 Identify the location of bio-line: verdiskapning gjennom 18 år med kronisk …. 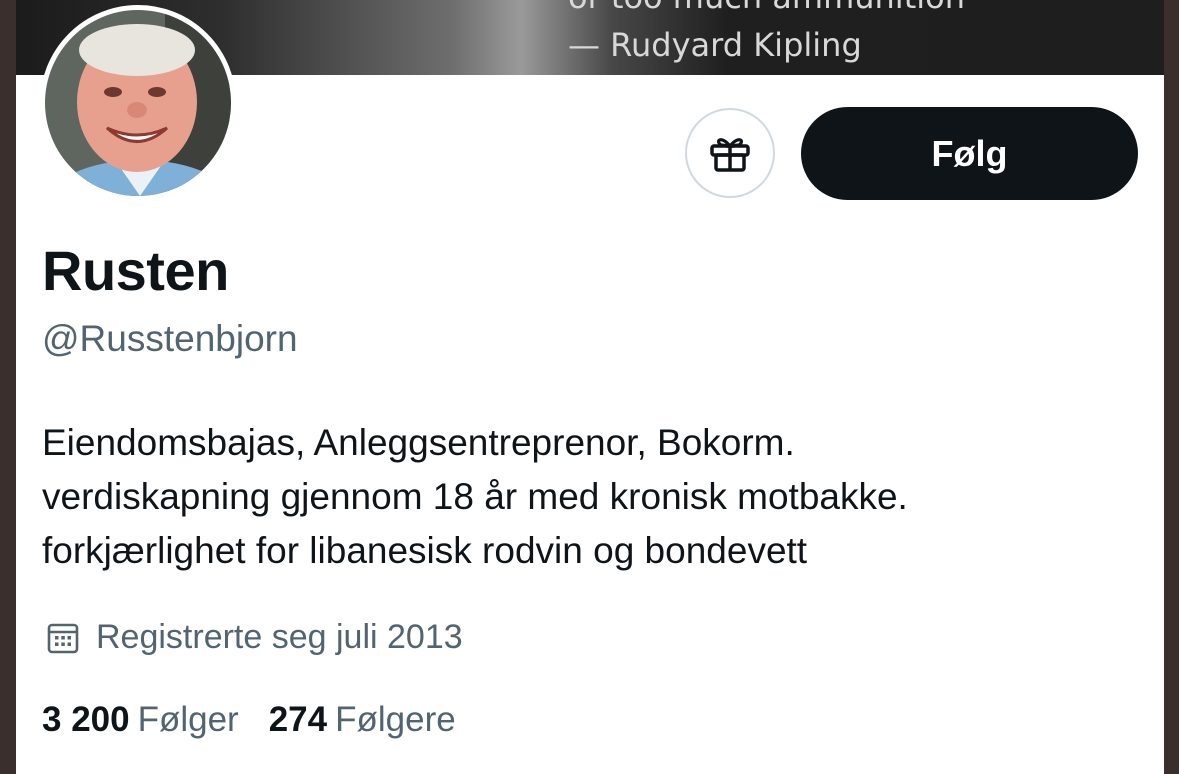
(475, 496).